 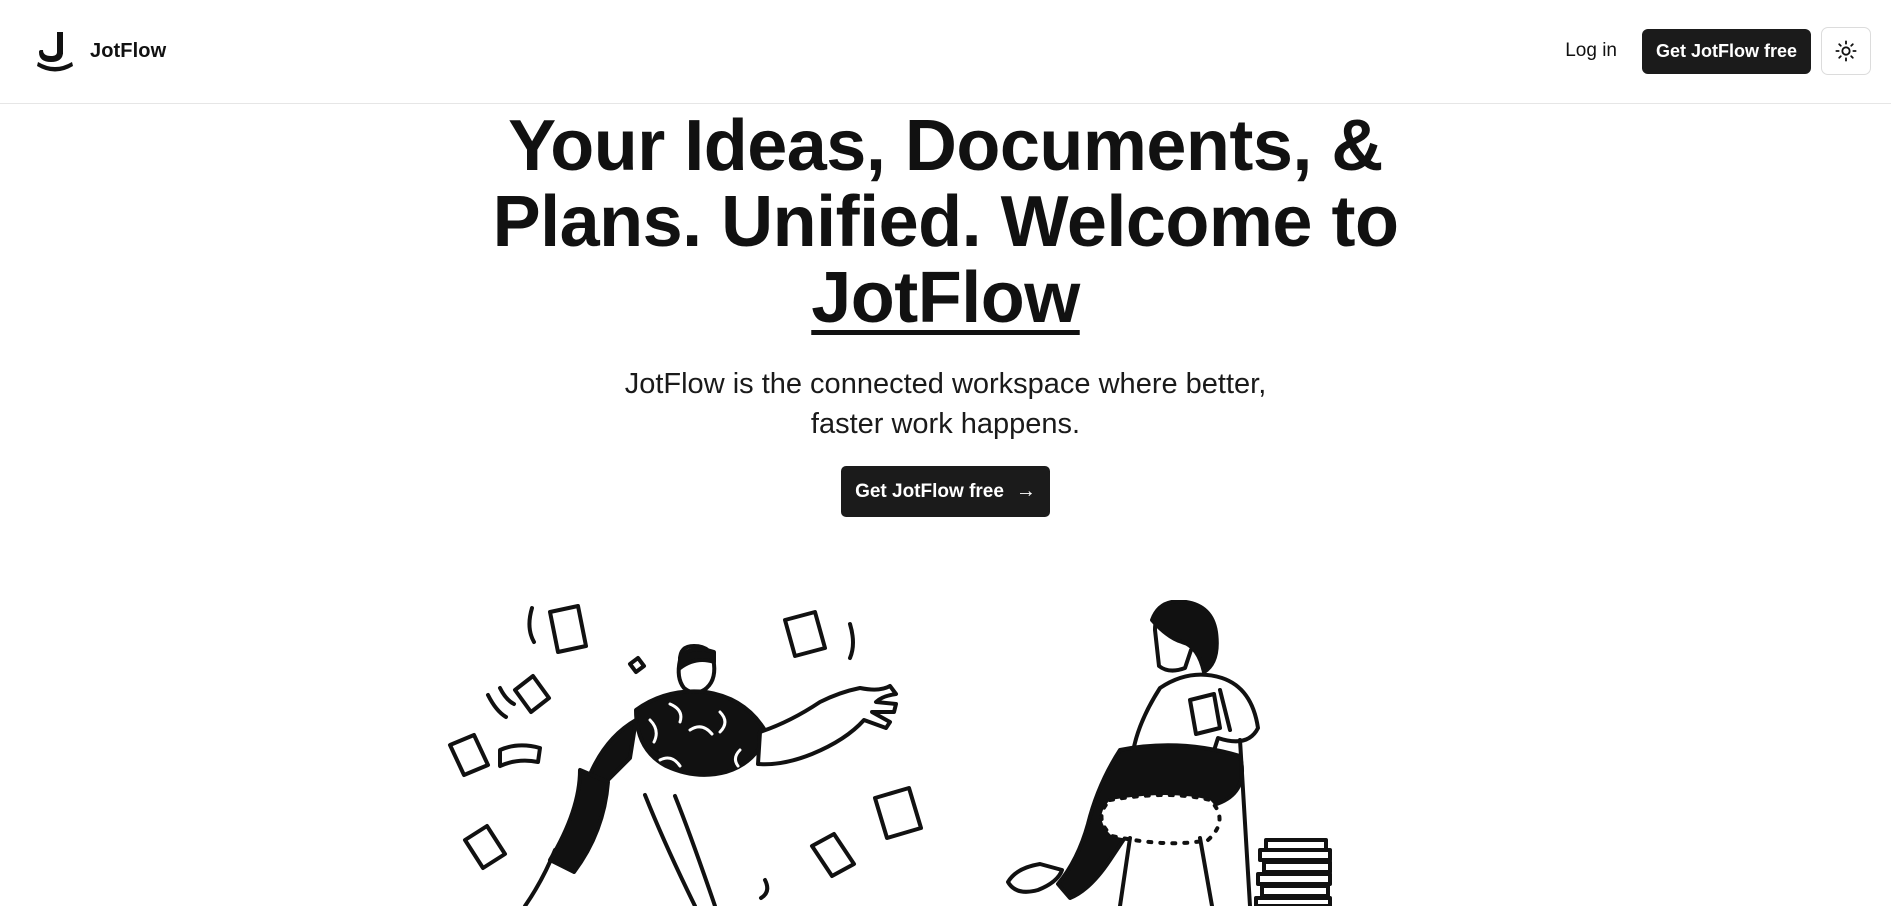 I want to click on hero-get-jotflow-free-button: Get JotFlow free →, so click(x=945, y=491).